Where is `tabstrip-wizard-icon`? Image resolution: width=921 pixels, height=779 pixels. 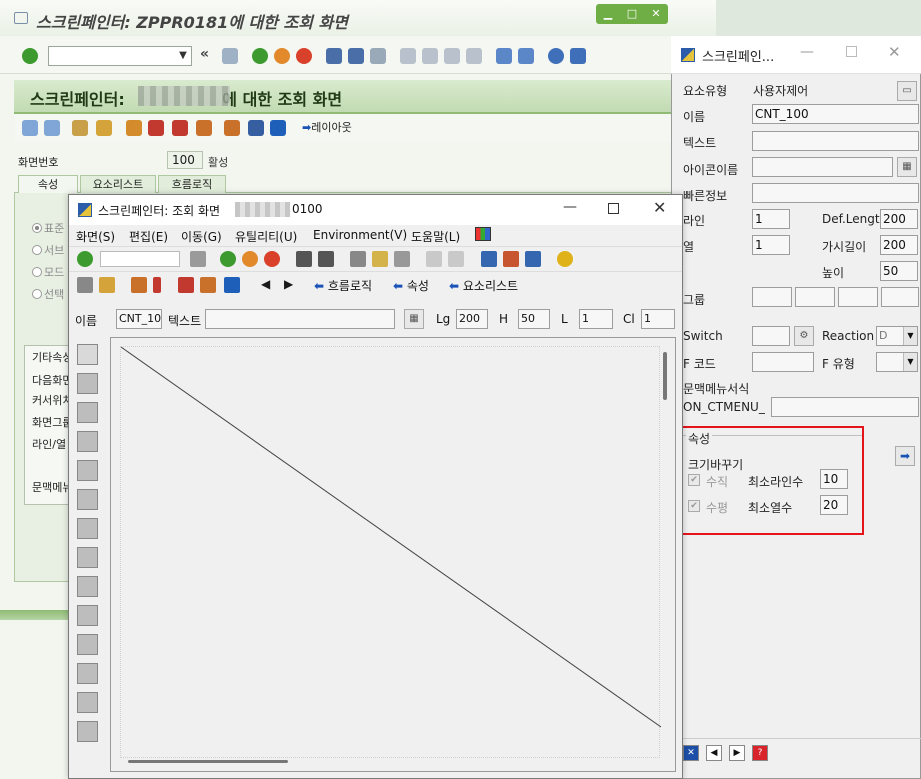
tabstrip-wizard-icon is located at coordinates (87, 557).